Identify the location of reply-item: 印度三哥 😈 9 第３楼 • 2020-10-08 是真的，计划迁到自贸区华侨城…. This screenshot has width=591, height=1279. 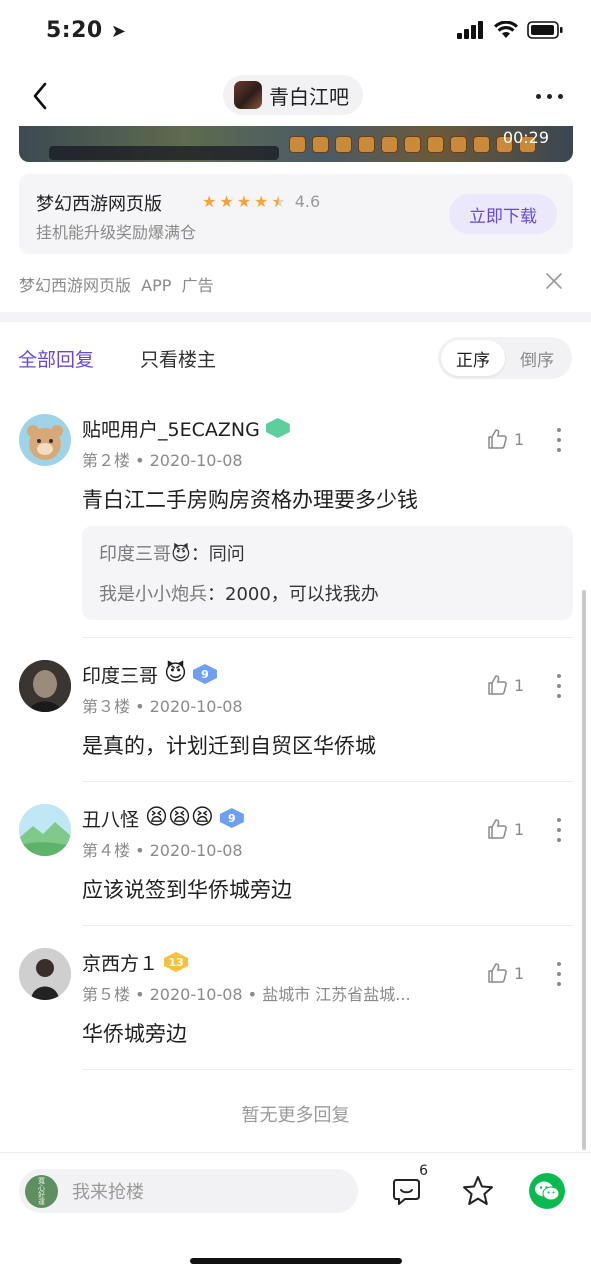
(295, 720).